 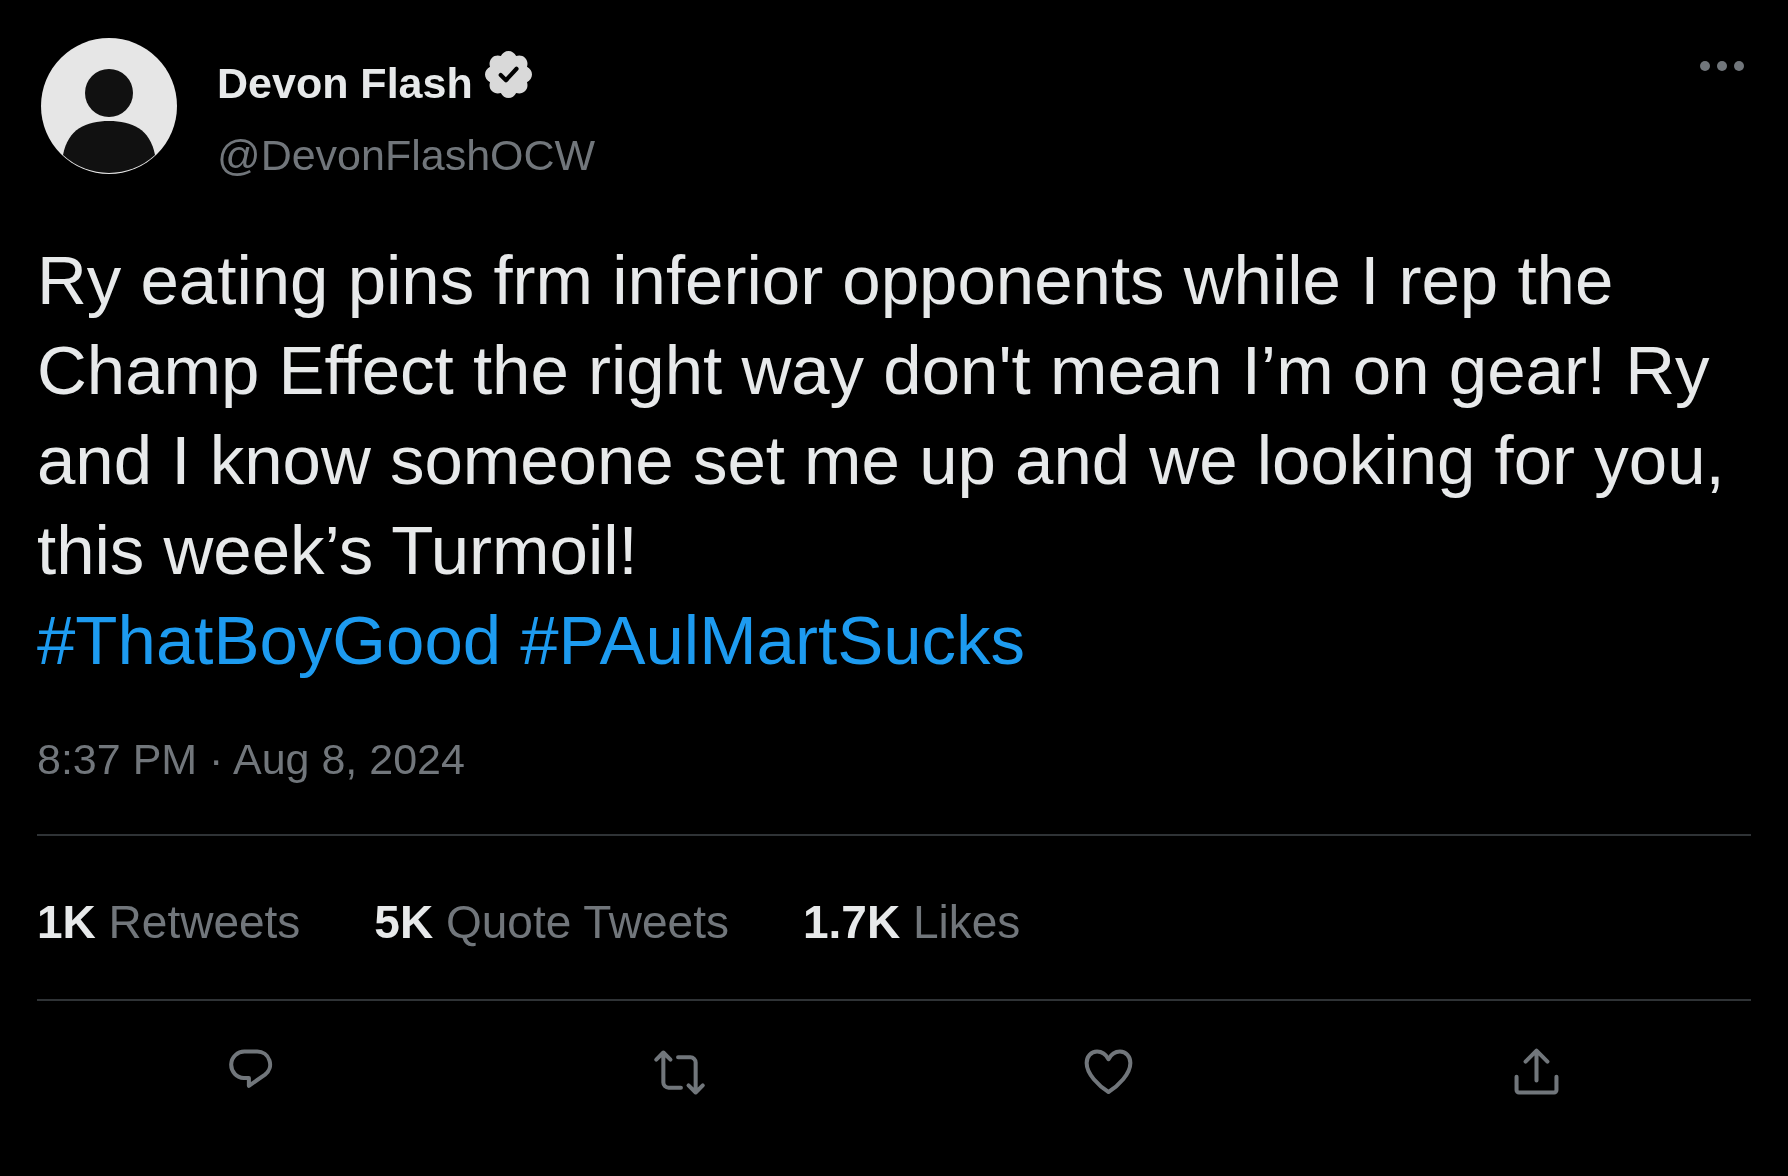 I want to click on author-name: Devon Flash, so click(x=345, y=82).